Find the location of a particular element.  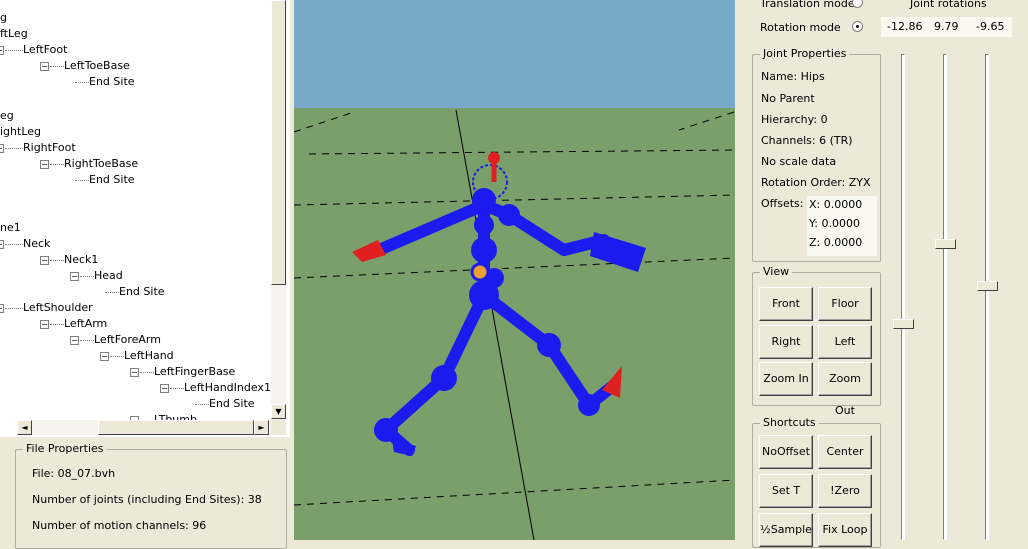

zoom-out-button: Zoom Out is located at coordinates (845, 389).